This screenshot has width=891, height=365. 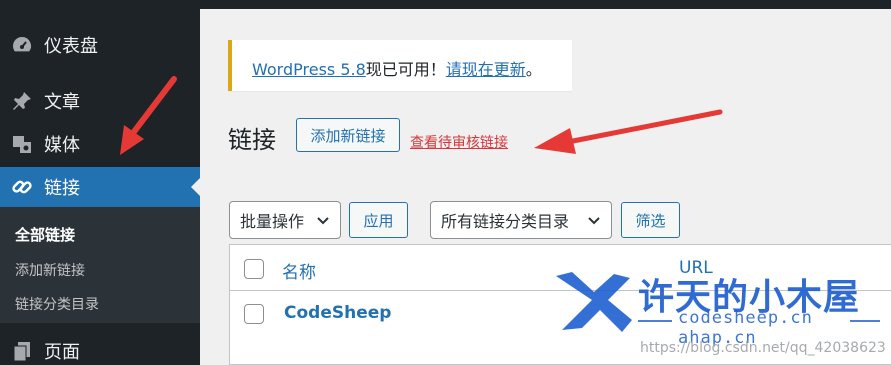 What do you see at coordinates (100, 265) in the screenshot?
I see `links-submenu: 全部链接 添加新链接 链接分类目录` at bounding box center [100, 265].